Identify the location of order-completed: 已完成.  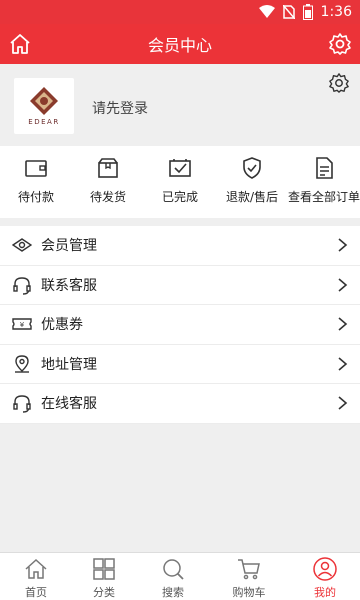
(180, 182).